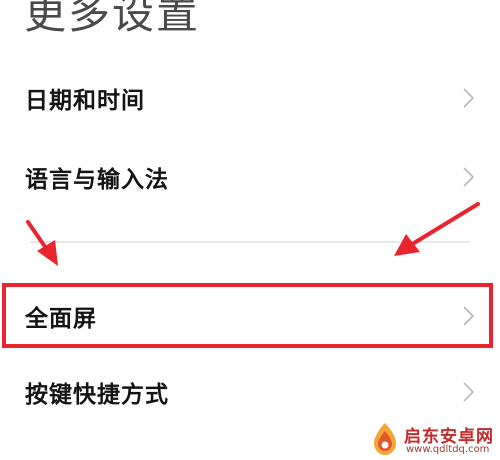  I want to click on page-title: 更多设置, so click(112, 19).